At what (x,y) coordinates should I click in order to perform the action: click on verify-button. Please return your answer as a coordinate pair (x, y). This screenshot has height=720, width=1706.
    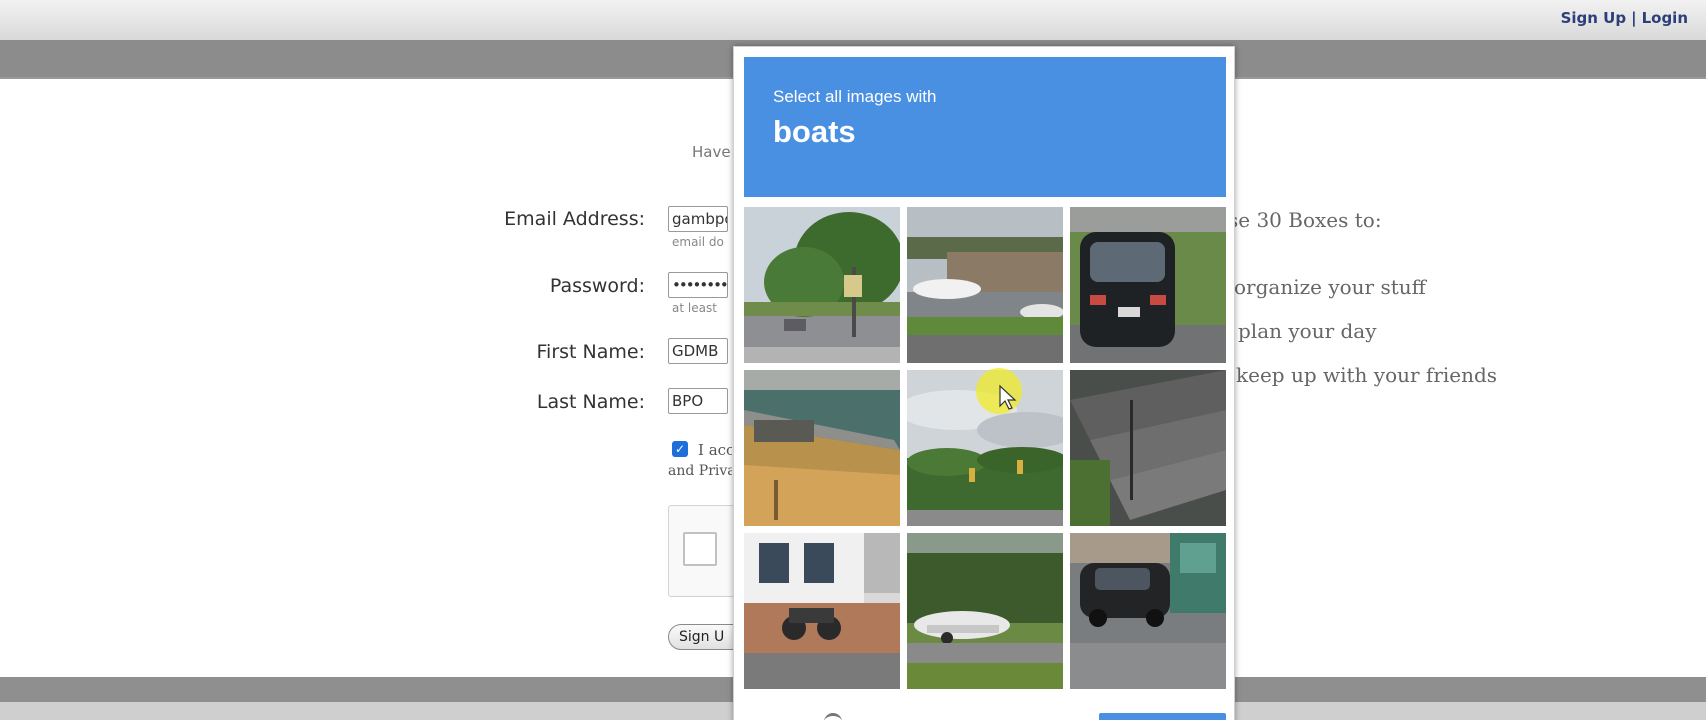
    Looking at the image, I should click on (1162, 716).